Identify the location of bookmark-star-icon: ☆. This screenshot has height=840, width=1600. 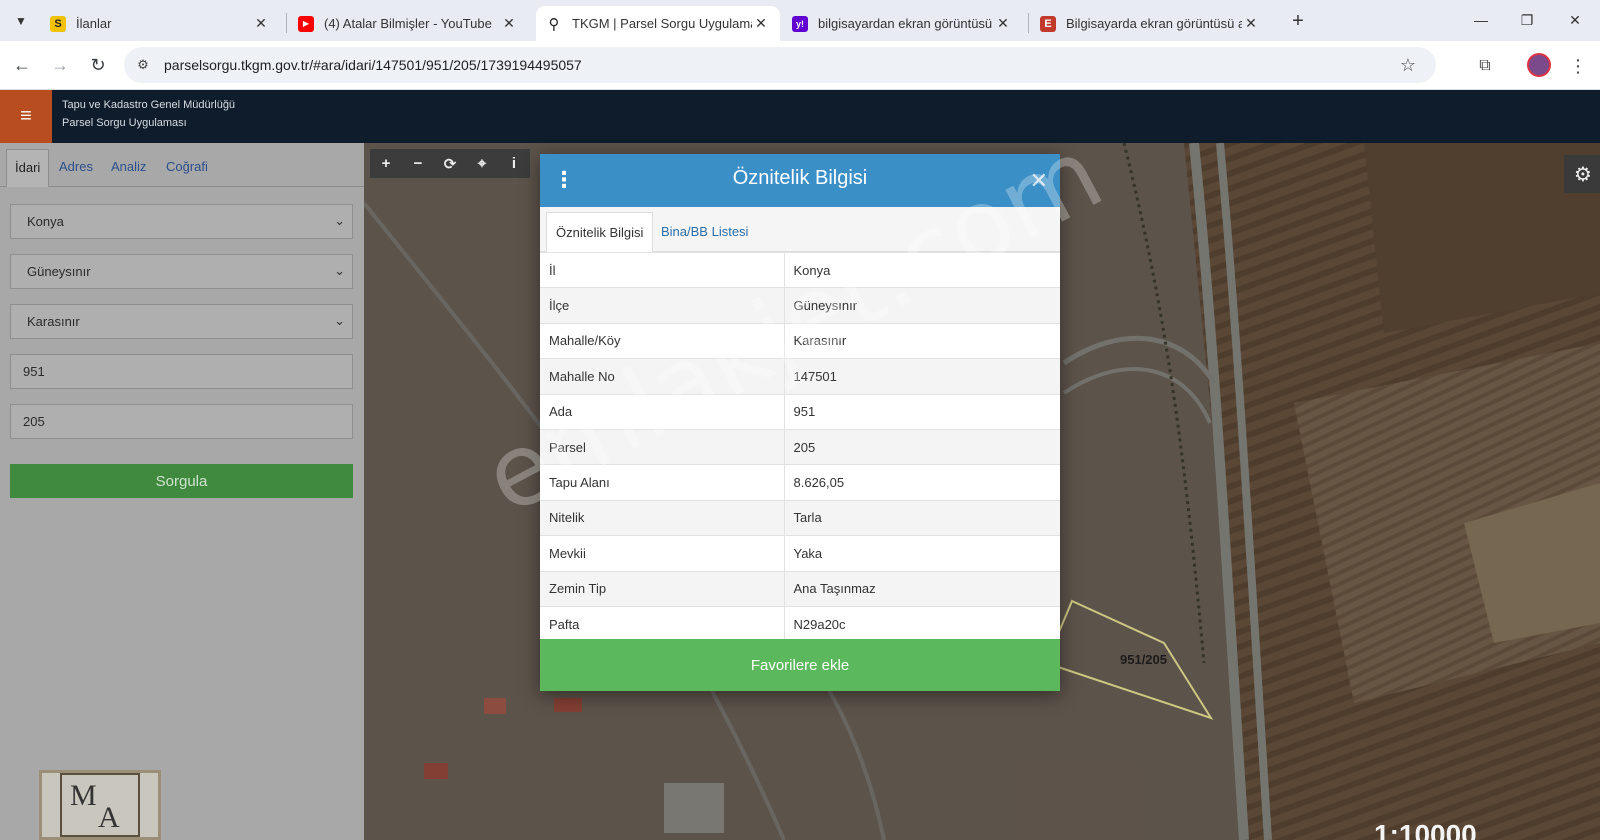
(1408, 65).